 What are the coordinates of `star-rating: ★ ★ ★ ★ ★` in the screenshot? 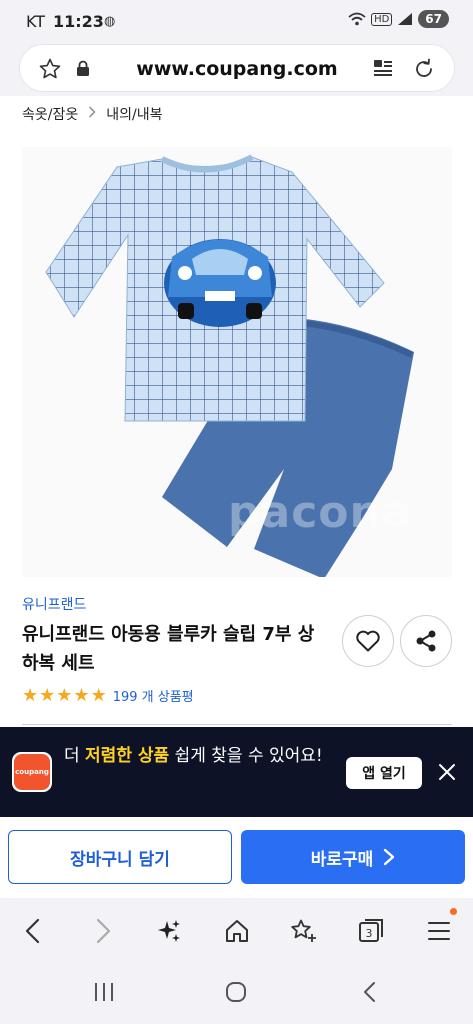 It's located at (64, 695).